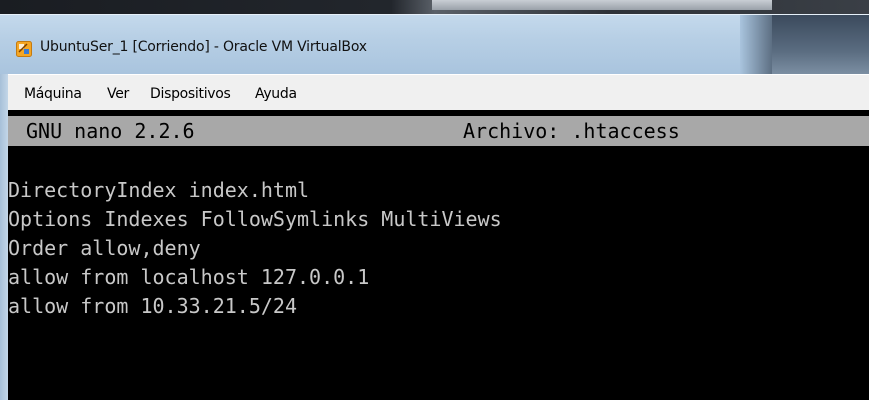  I want to click on file-line: allow from 10.33.21.5/24, so click(152, 306).